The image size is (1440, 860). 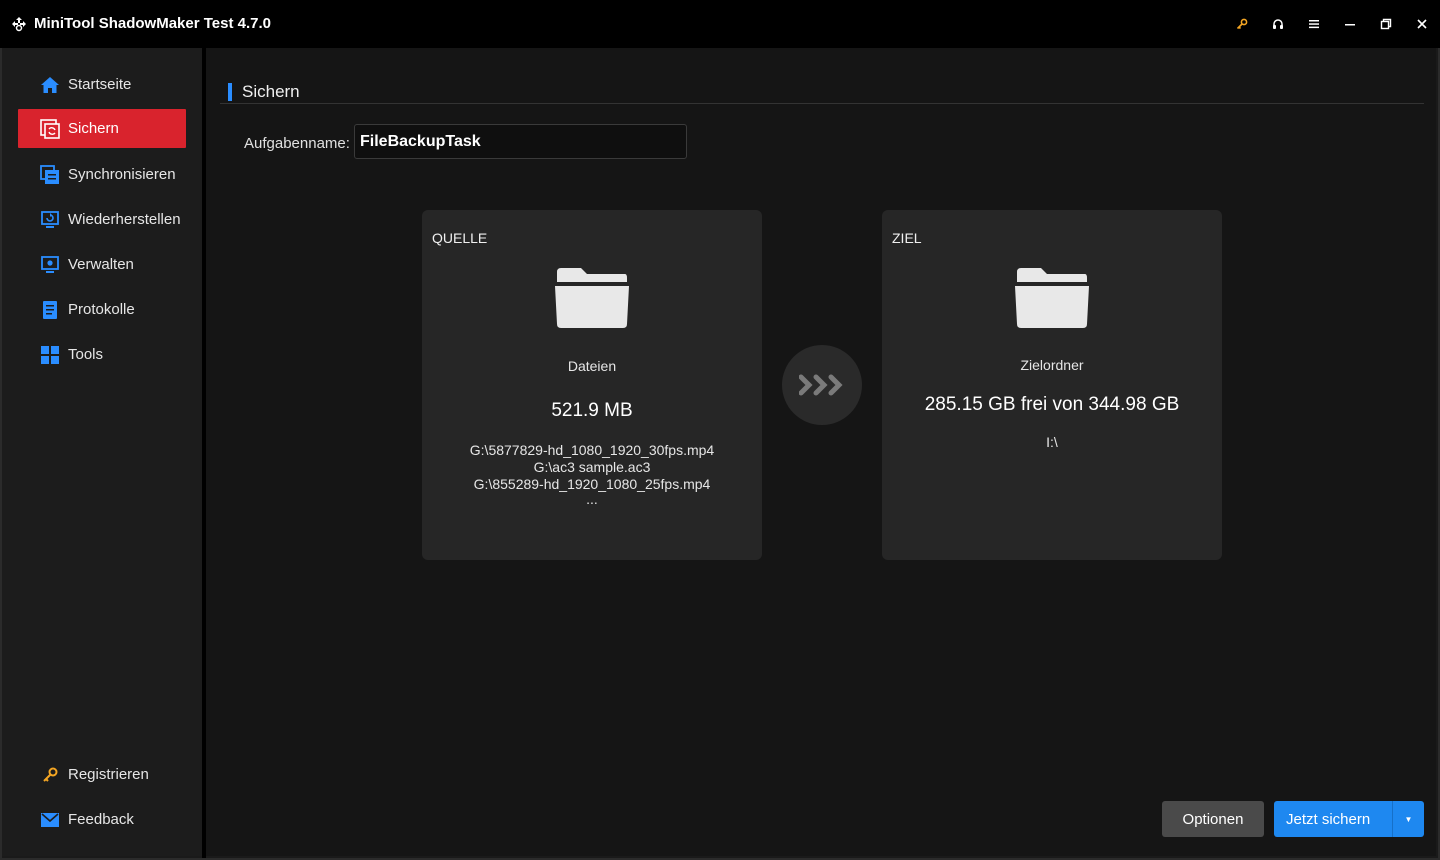 I want to click on source-path: G:\ac3 sample.ac3, so click(x=592, y=467).